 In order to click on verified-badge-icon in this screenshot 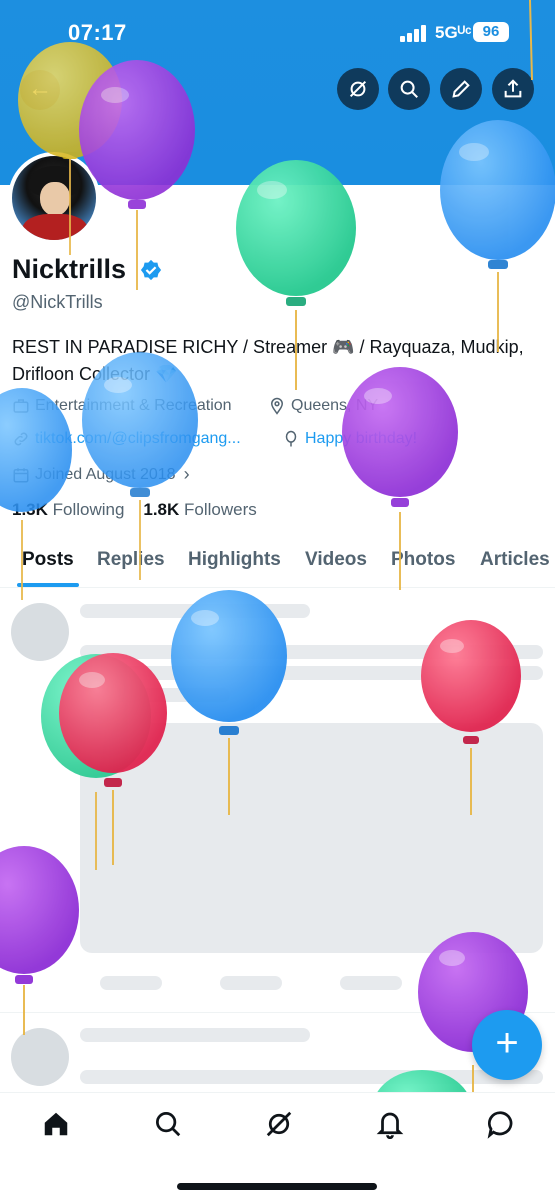, I will do `click(151, 270)`.